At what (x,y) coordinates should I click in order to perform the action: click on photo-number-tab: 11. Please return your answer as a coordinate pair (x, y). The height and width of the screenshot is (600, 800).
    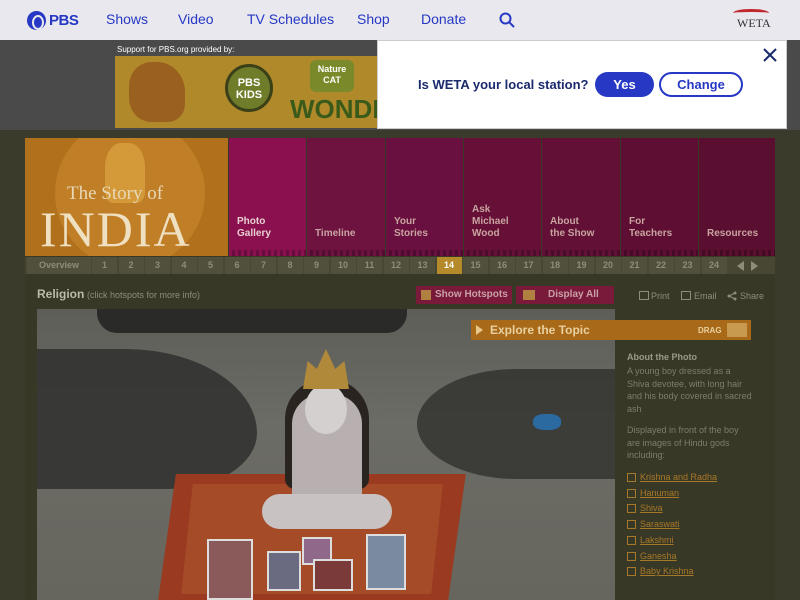
    Looking at the image, I should click on (369, 265).